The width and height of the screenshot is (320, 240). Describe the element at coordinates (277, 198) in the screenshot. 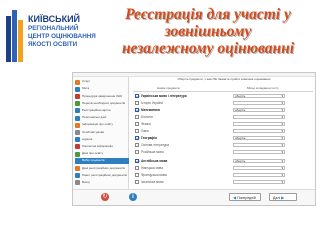

I see `next-label: Далі` at that location.